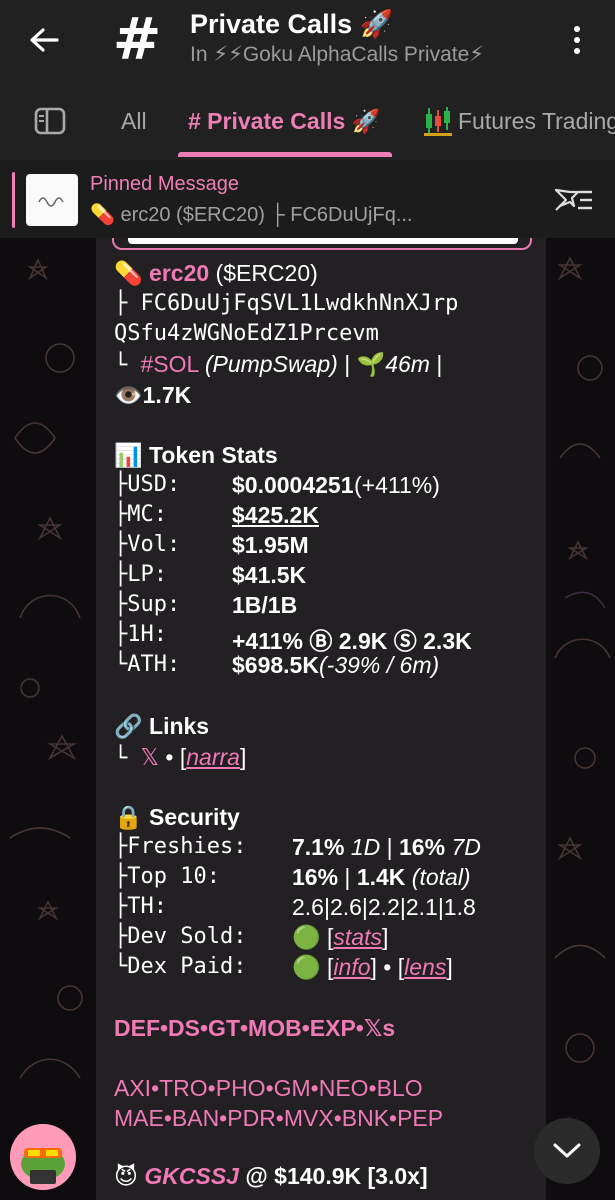 This screenshot has width=615, height=1200. I want to click on tab-futures-trading: Futures Trading, so click(519, 121).